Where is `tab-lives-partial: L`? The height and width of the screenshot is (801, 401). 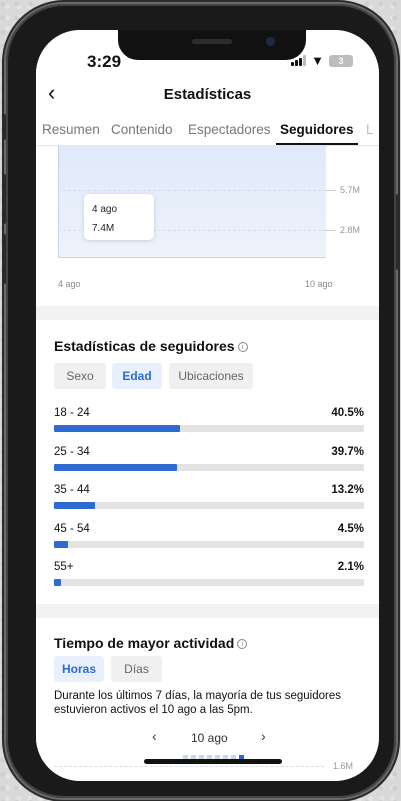
tab-lives-partial: L is located at coordinates (370, 129).